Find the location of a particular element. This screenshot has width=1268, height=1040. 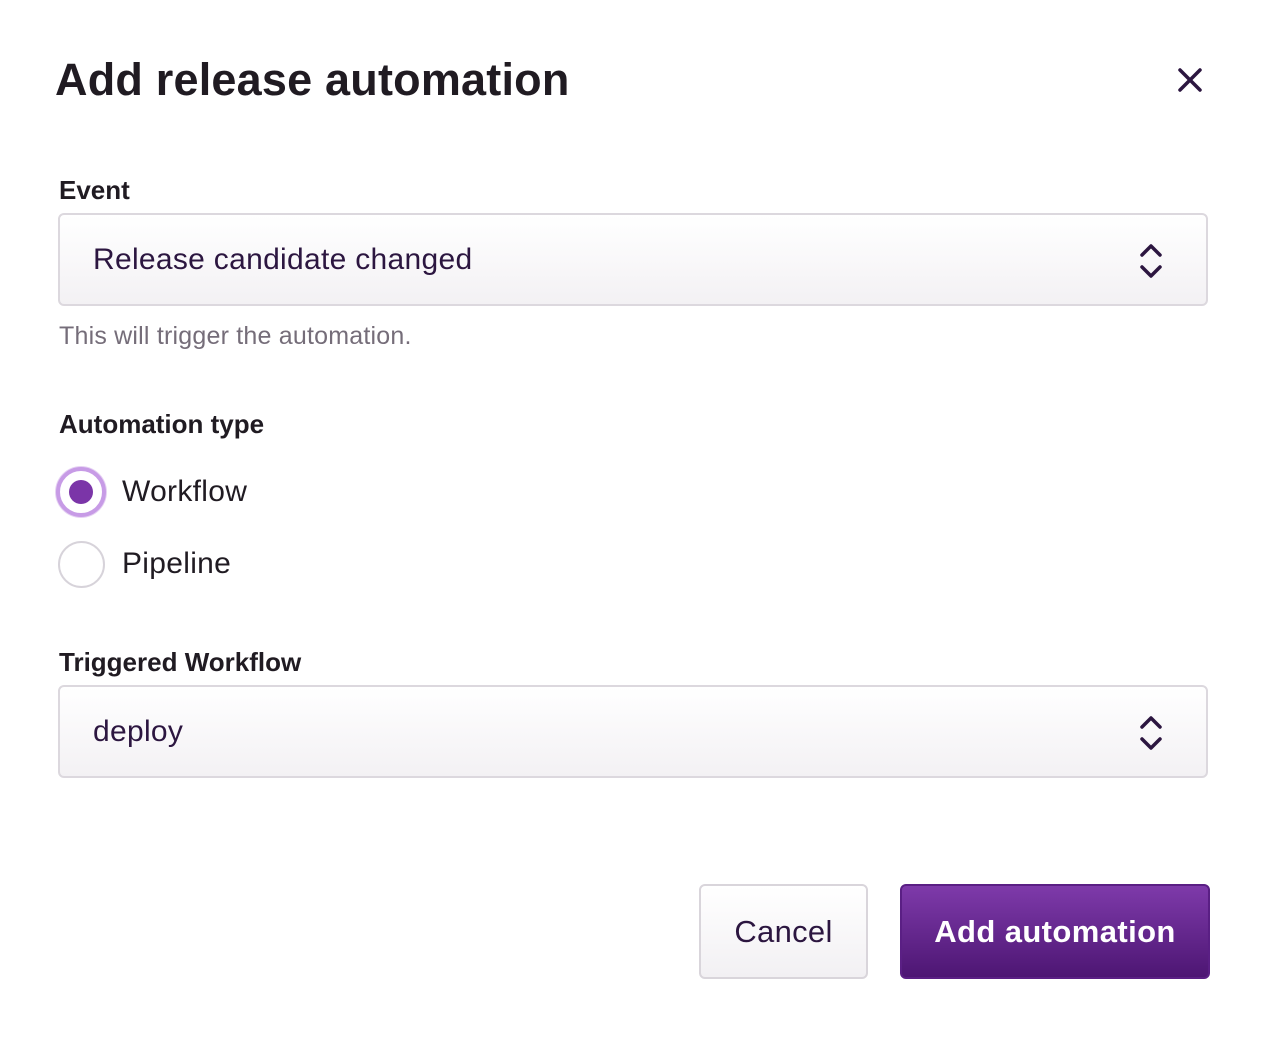

close-button is located at coordinates (1190, 80).